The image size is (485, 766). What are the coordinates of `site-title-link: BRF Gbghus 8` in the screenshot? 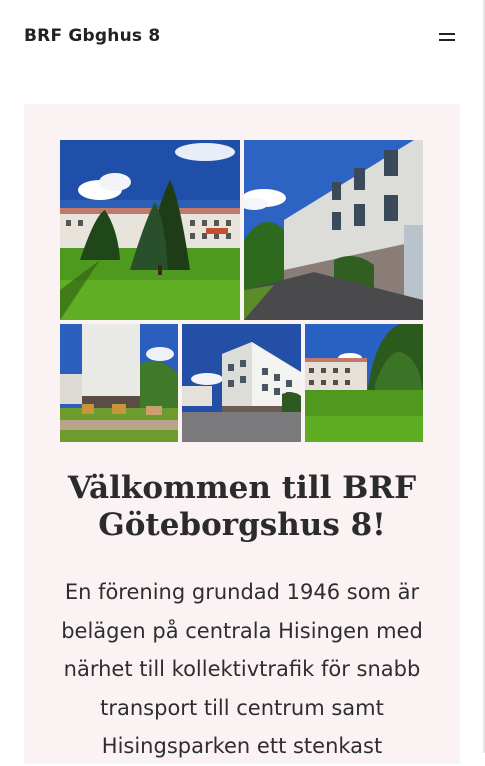 It's located at (92, 36).